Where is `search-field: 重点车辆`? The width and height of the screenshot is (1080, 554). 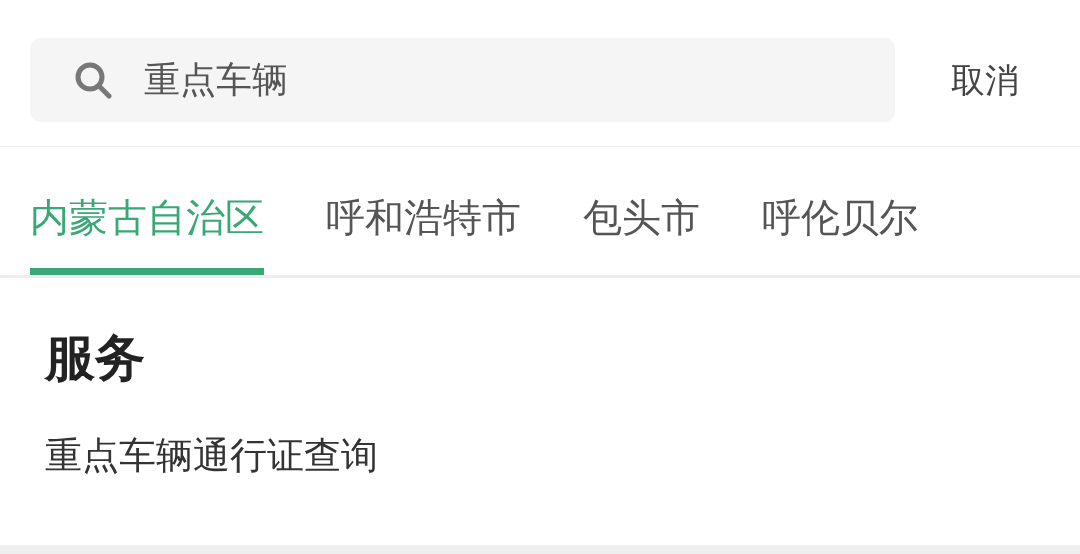 search-field: 重点车辆 is located at coordinates (462, 80).